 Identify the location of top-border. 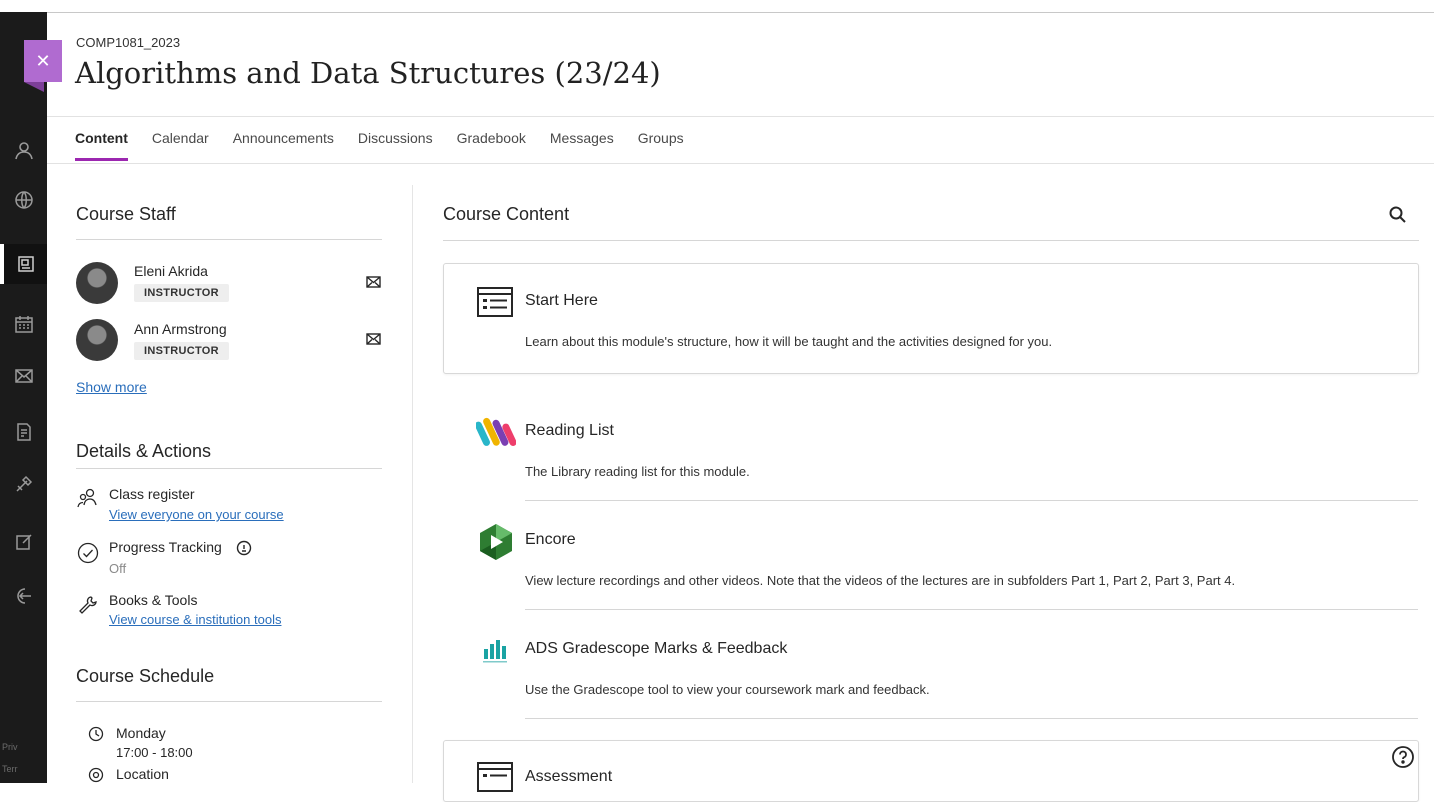
(717, 12).